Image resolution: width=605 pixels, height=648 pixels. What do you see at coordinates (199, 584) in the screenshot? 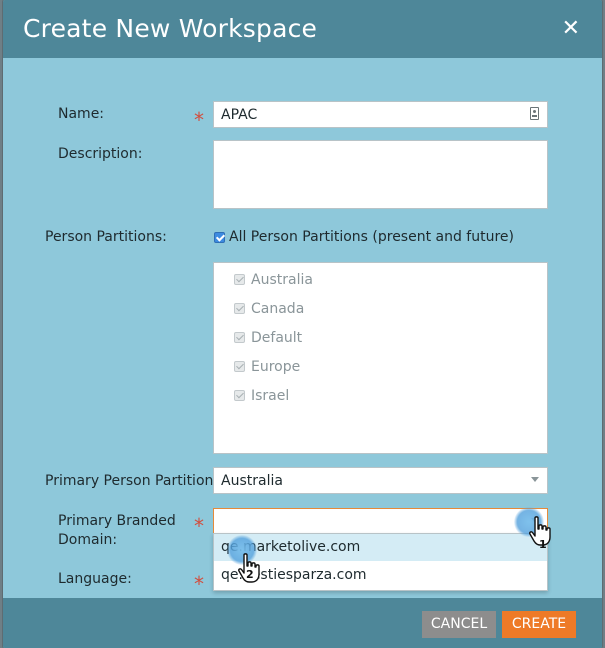
I see `language-required-mark: *` at bounding box center [199, 584].